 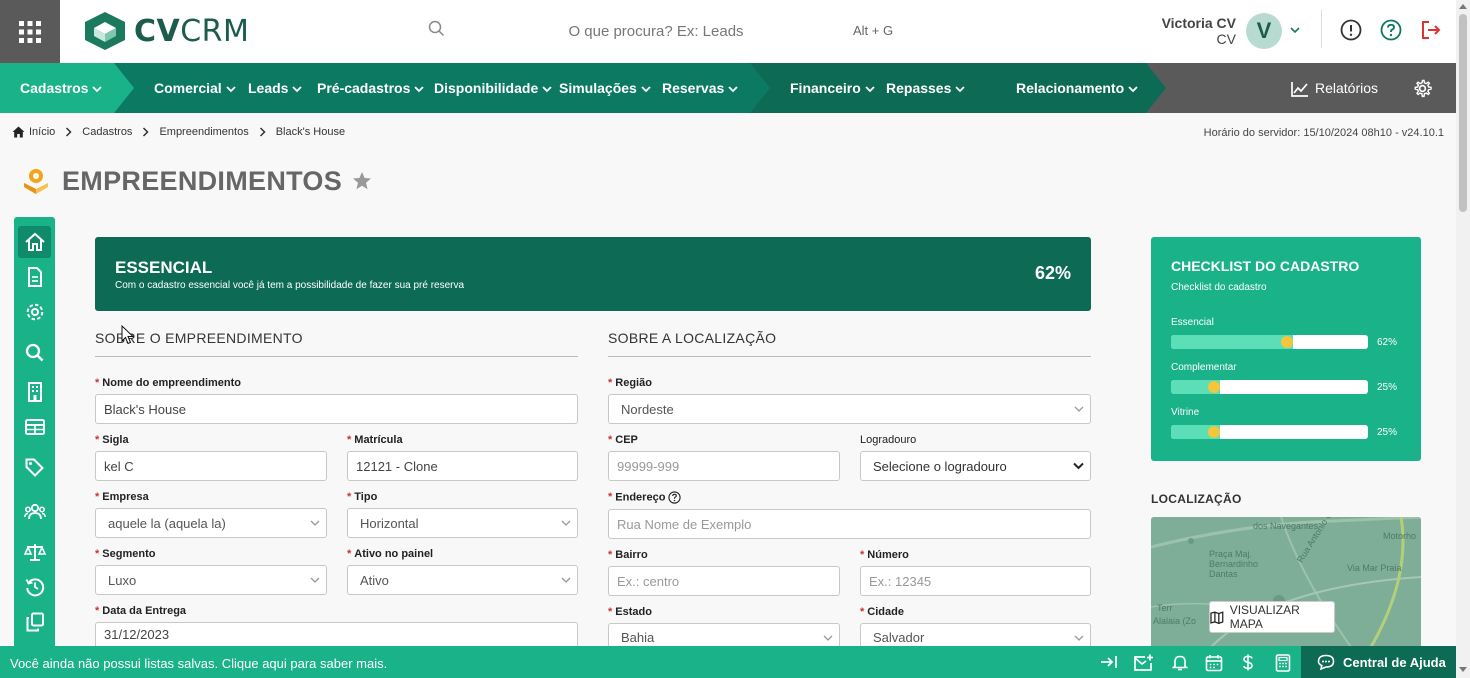 I want to click on dollar-icon, so click(x=1248, y=662).